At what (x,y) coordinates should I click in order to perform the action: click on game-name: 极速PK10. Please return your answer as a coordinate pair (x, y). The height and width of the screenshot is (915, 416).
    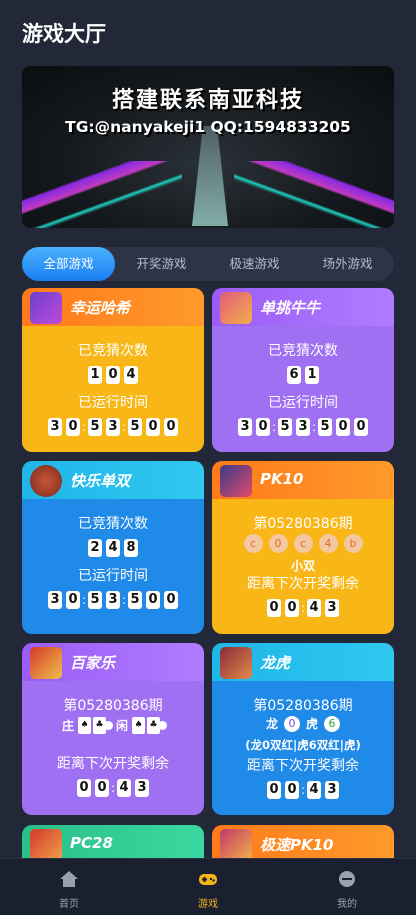
    Looking at the image, I should click on (297, 845).